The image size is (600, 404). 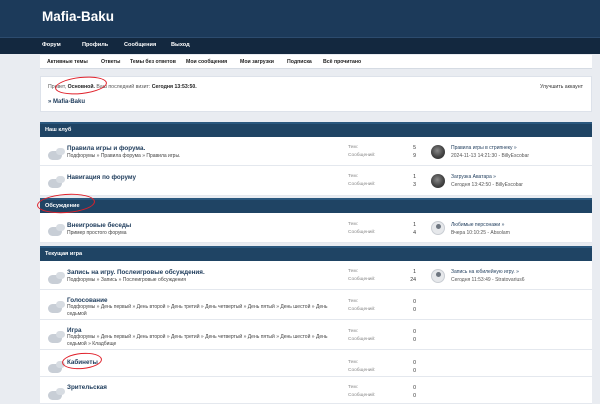 I want to click on last-post-title: Загрузка Аватара », so click(x=473, y=177).